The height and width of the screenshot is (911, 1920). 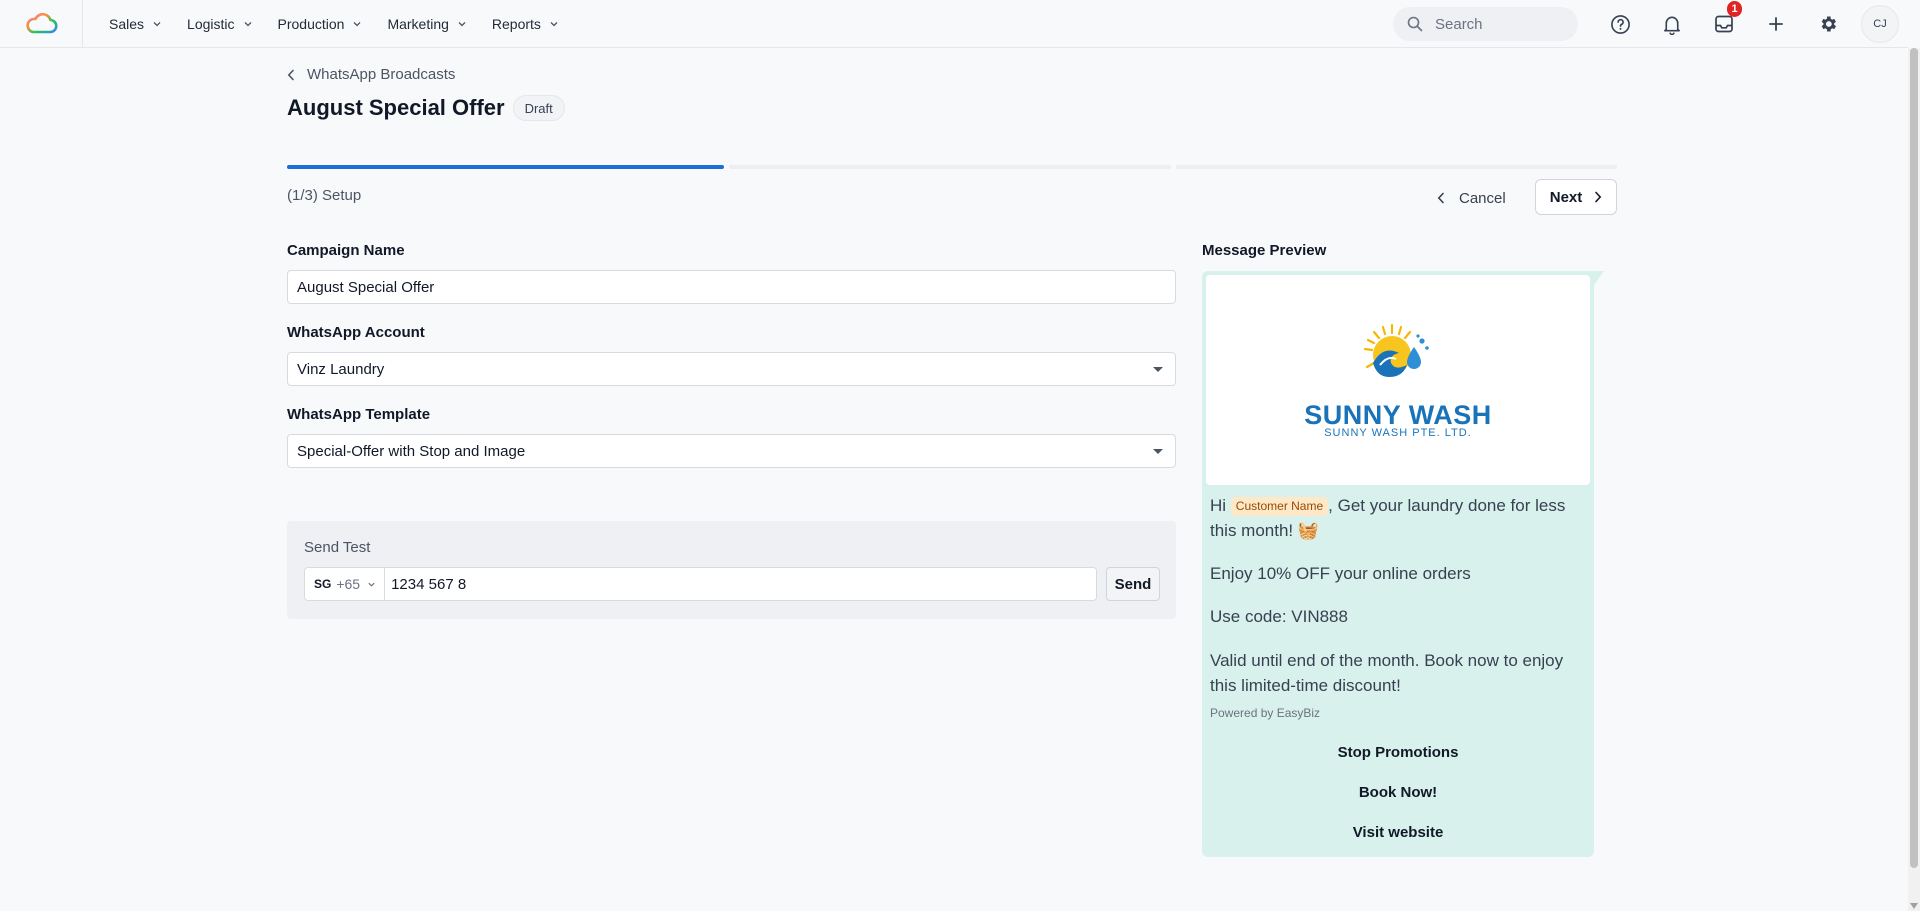 I want to click on gear-icon, so click(x=1828, y=24).